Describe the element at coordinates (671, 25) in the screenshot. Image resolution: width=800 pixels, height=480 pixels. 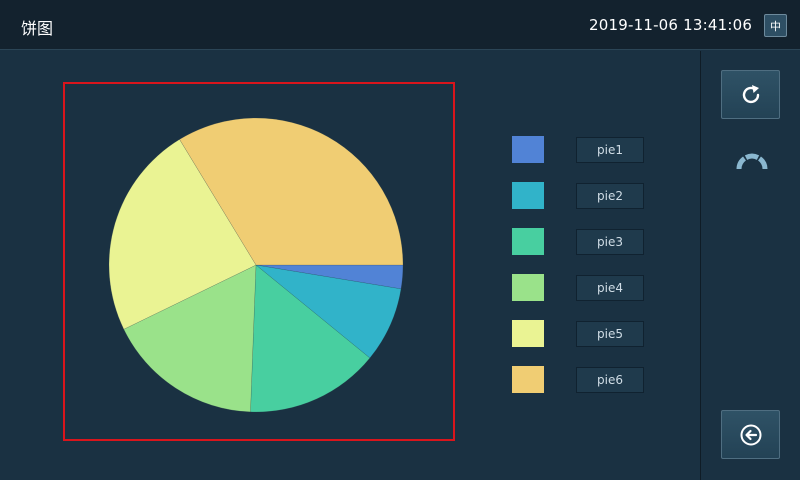
I see `datetime-display: 2019-11-06 13:41:06` at that location.